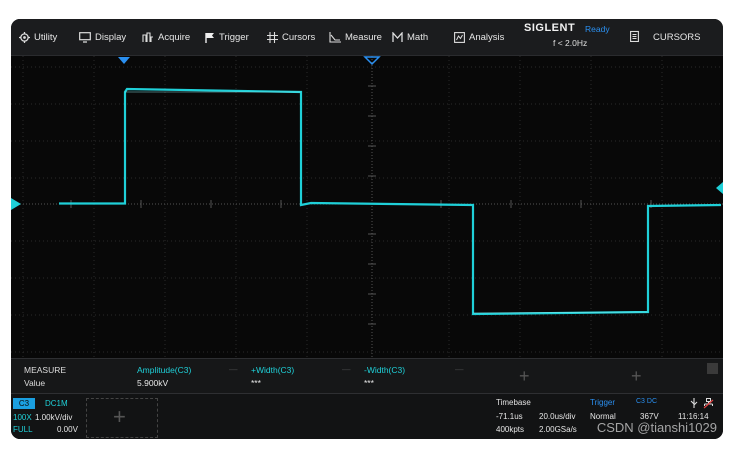  Describe the element at coordinates (85, 37) in the screenshot. I see `monitor-icon` at that location.